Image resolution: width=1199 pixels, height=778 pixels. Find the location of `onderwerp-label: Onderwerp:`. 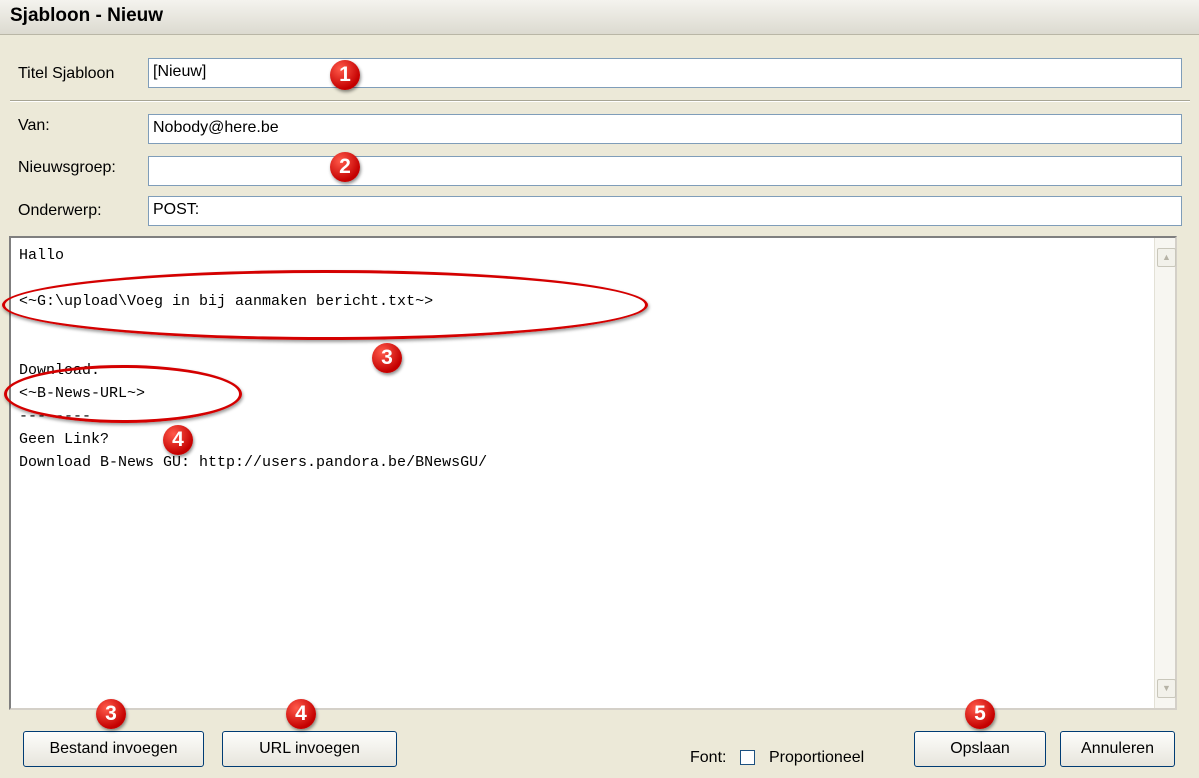

onderwerp-label: Onderwerp: is located at coordinates (60, 210).